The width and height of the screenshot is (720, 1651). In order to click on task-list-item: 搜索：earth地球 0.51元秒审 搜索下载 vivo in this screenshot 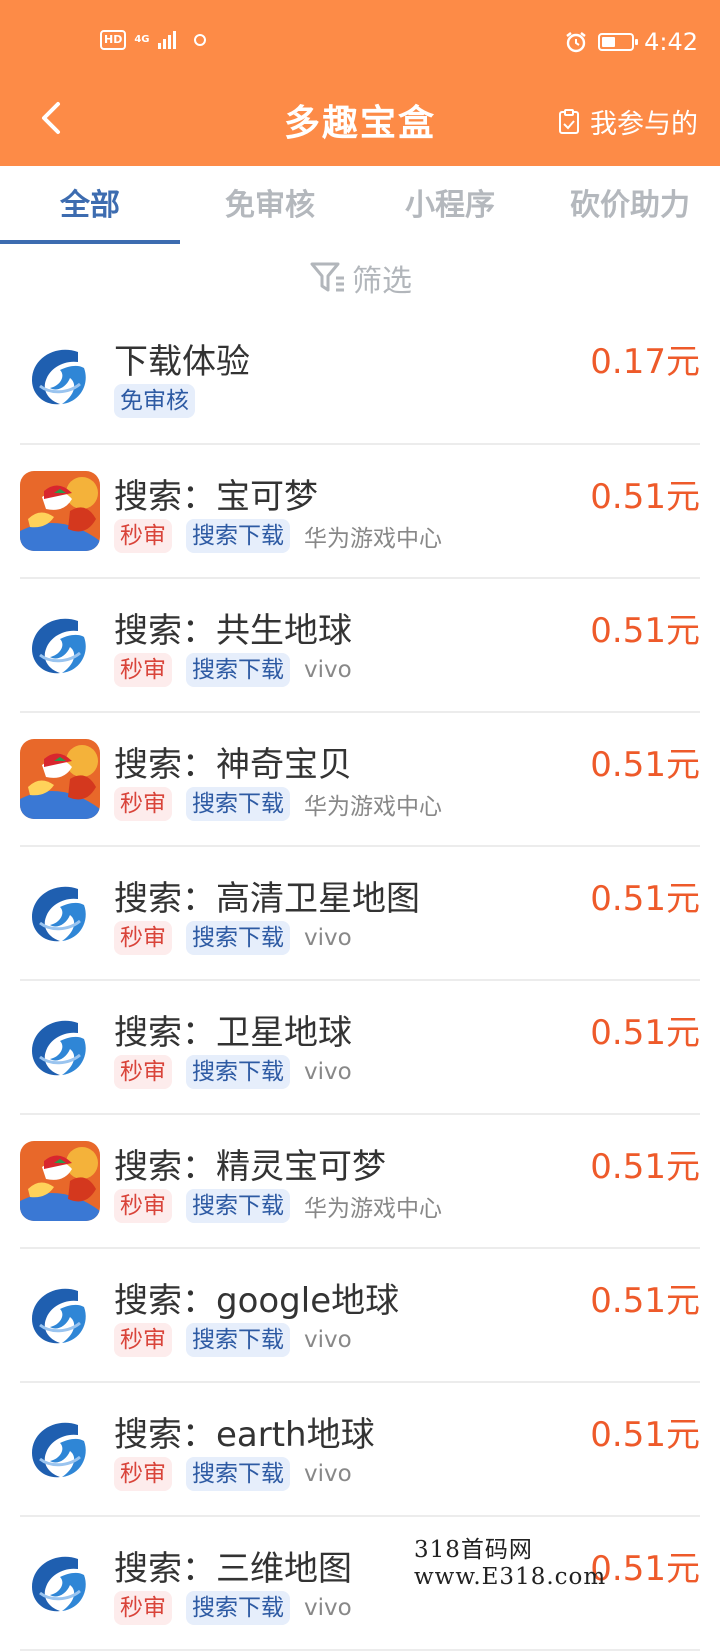, I will do `click(360, 1450)`.